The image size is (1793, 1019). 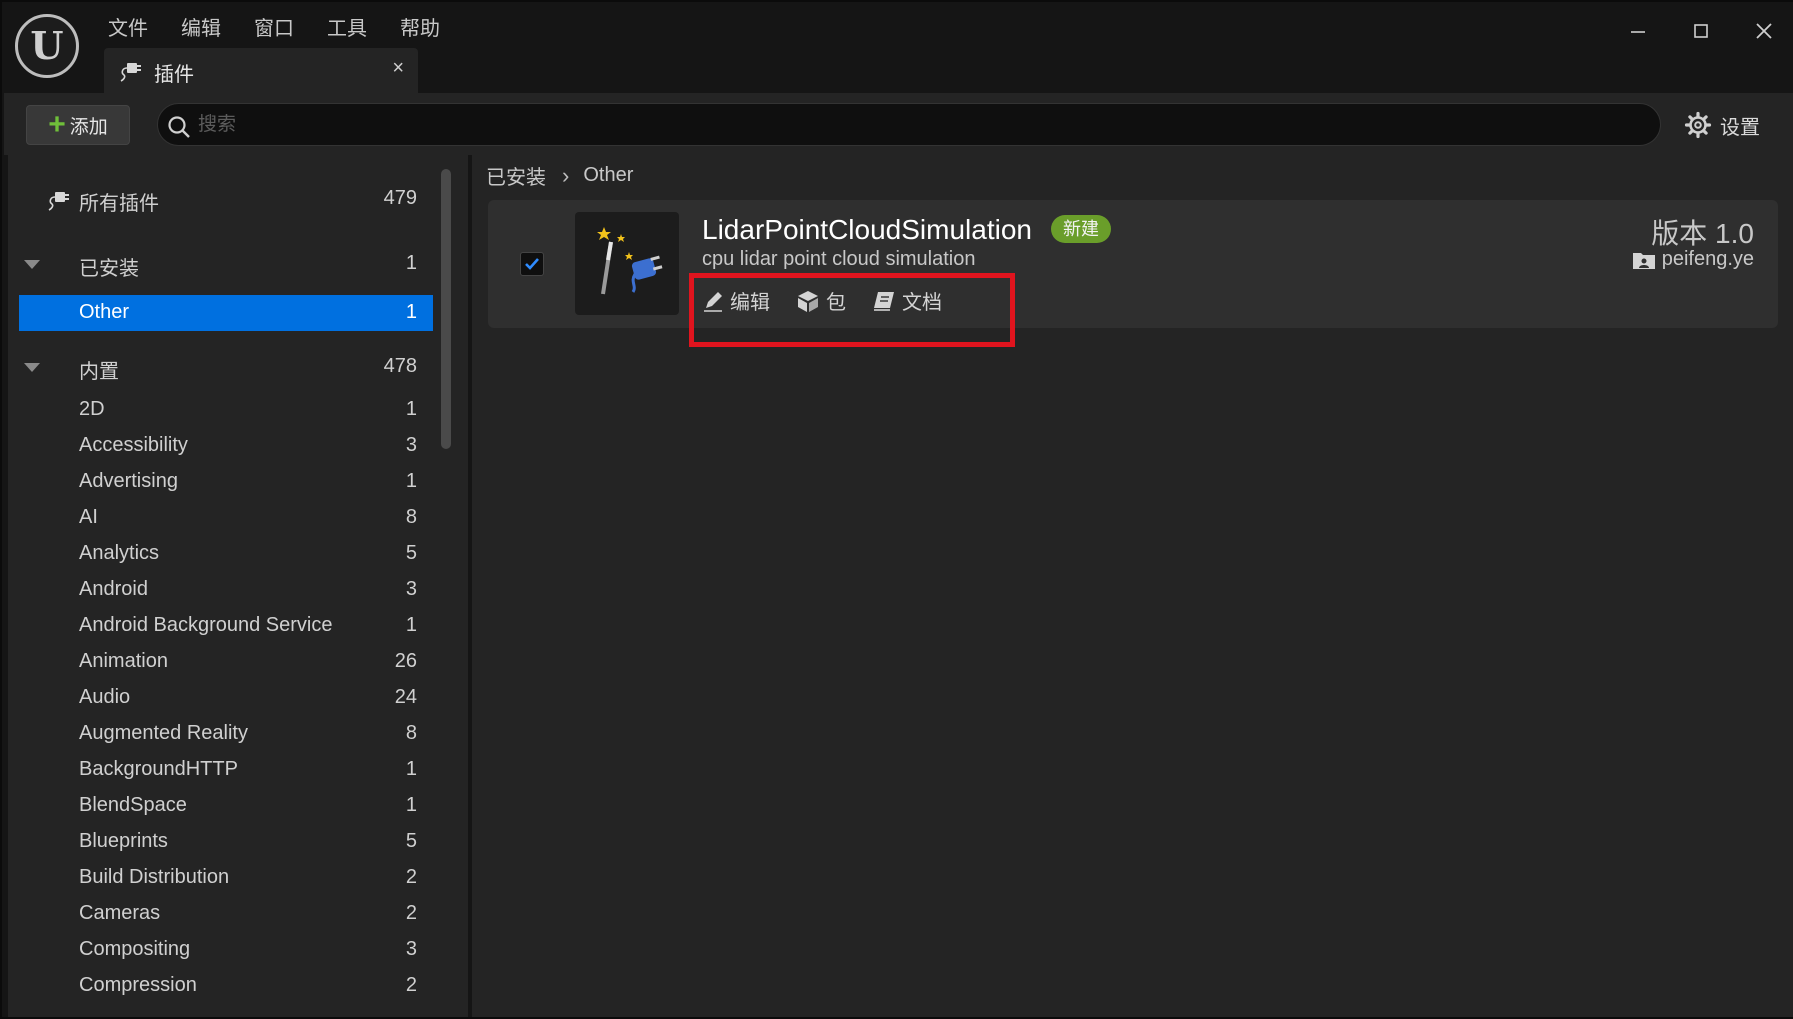 I want to click on author-folder-icon, so click(x=1643, y=260).